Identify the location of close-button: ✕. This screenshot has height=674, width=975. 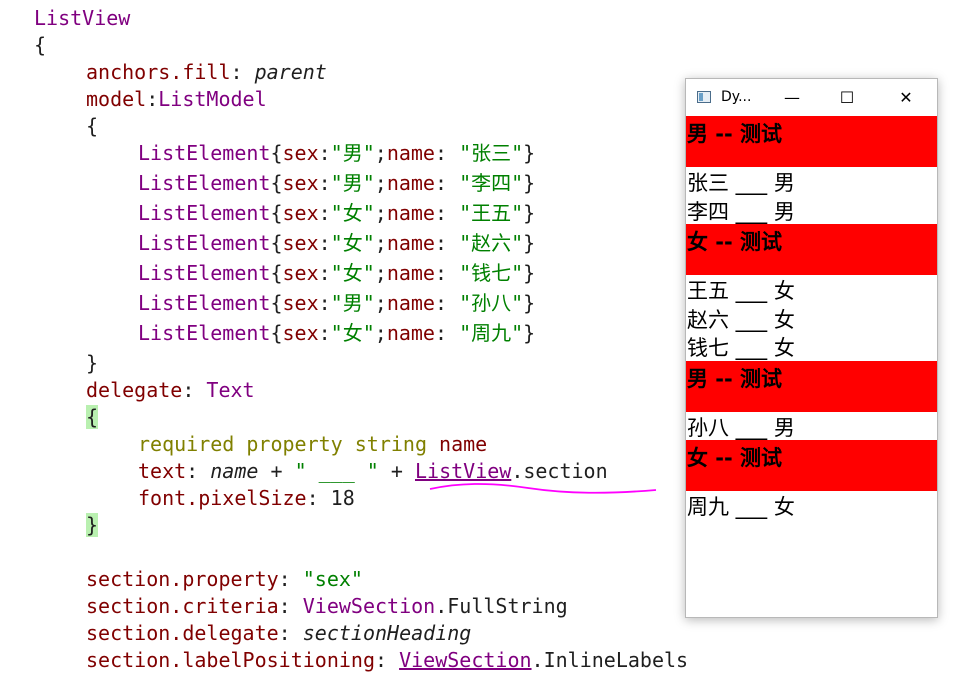
(906, 97).